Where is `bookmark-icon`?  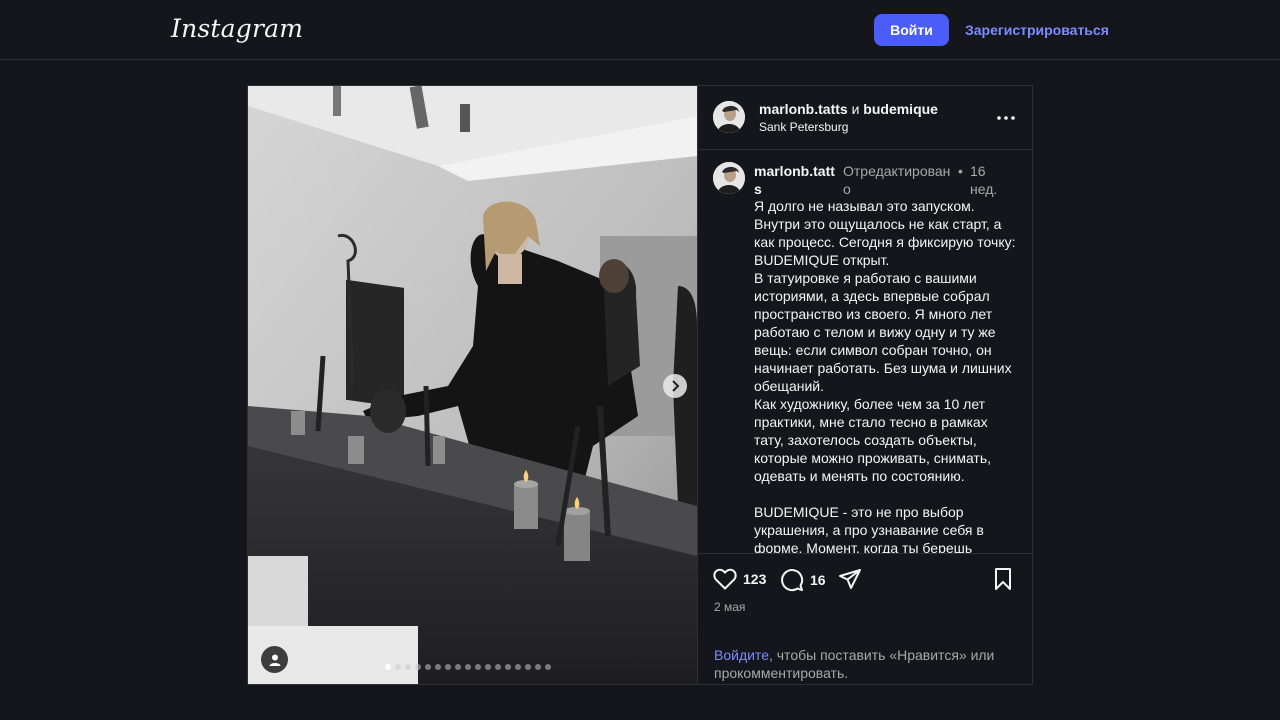 bookmark-icon is located at coordinates (1003, 579).